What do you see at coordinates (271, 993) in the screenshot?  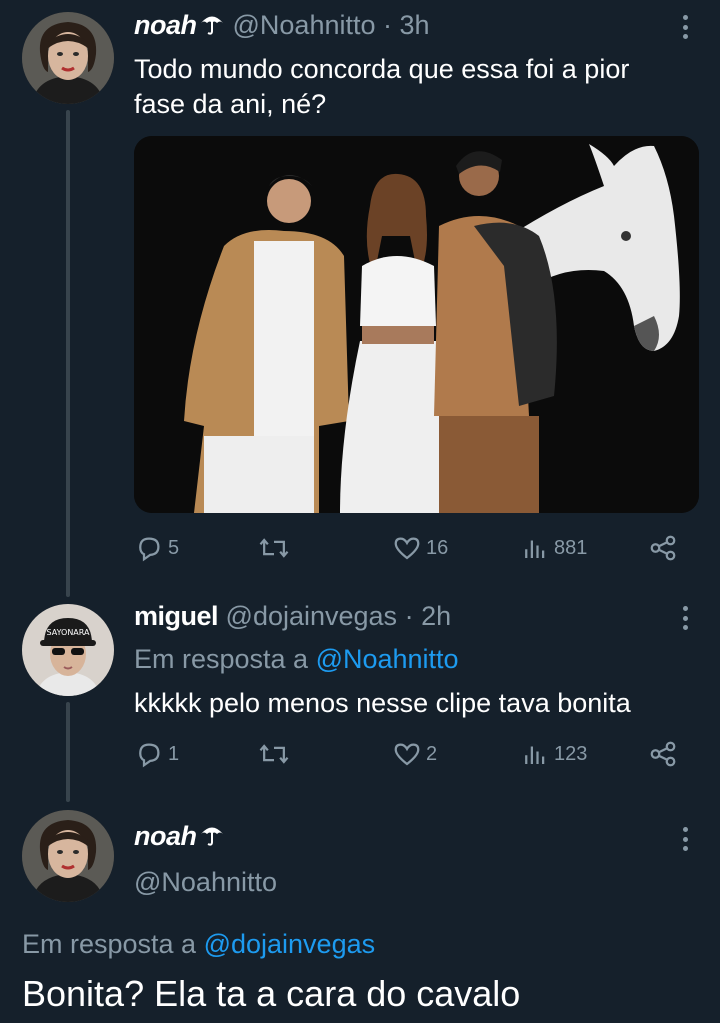 I see `tweet-text: Bonita? Ela ta a cara do cavalo` at bounding box center [271, 993].